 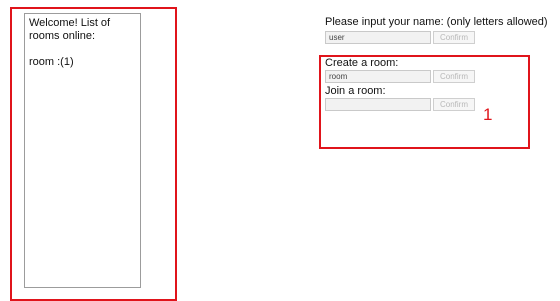 I want to click on create-room-confirm-button: Confirm, so click(x=454, y=76).